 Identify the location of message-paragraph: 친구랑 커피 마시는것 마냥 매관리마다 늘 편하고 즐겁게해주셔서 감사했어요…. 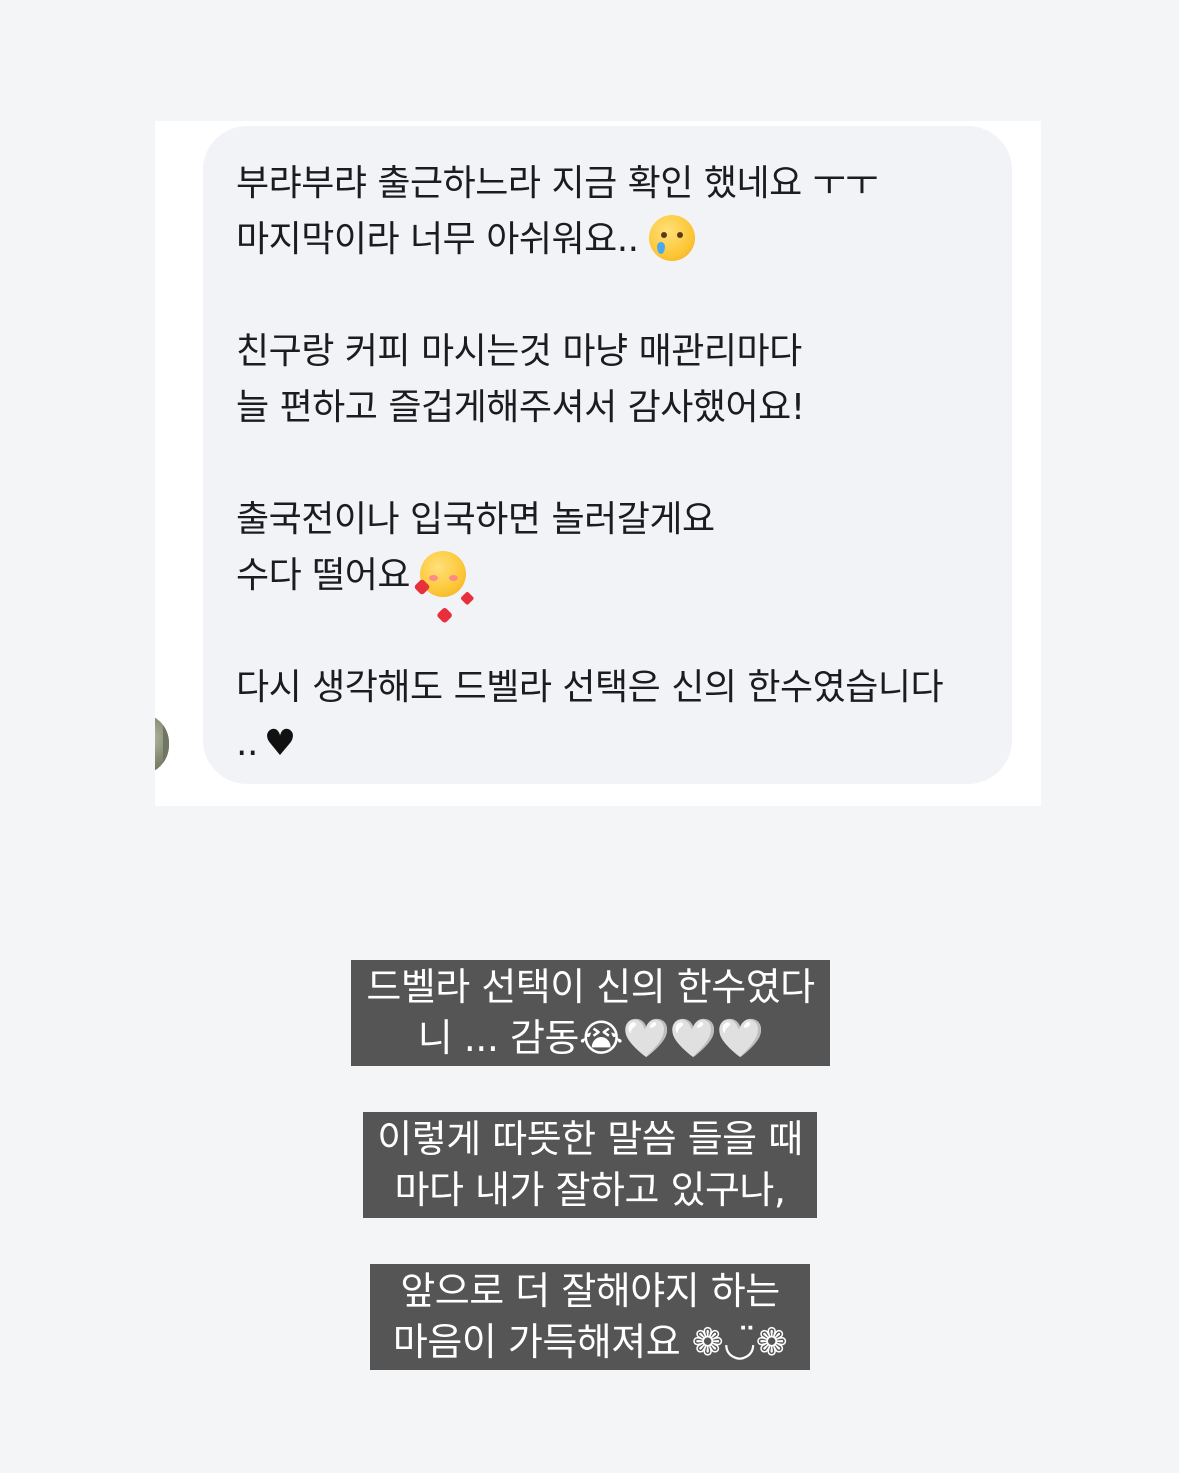
(609, 380).